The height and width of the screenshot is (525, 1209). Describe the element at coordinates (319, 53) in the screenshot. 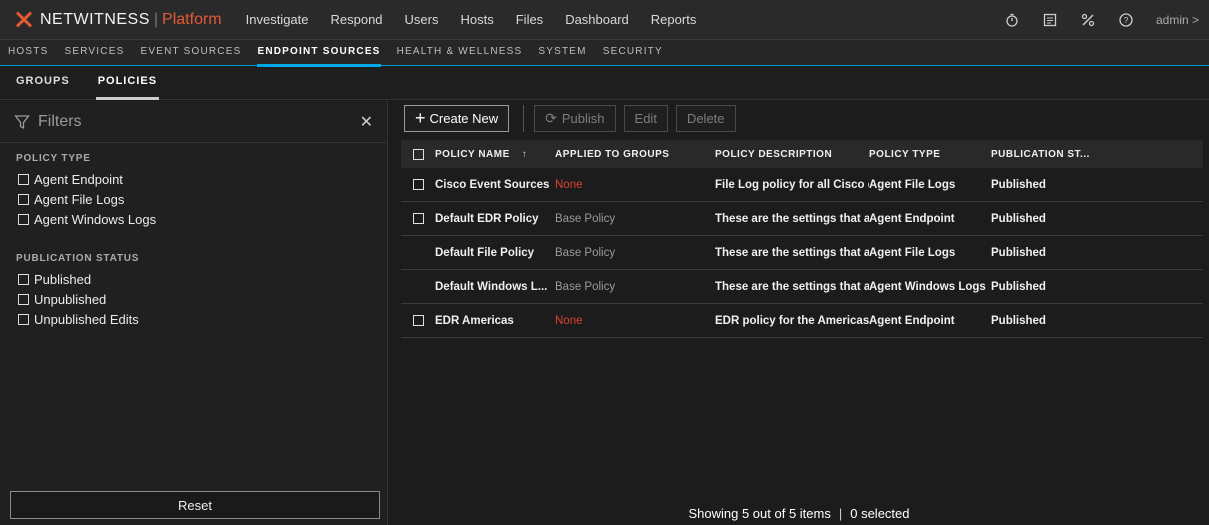

I see `subnav-endpoint-sources: ENDPOINT SOURCES` at that location.